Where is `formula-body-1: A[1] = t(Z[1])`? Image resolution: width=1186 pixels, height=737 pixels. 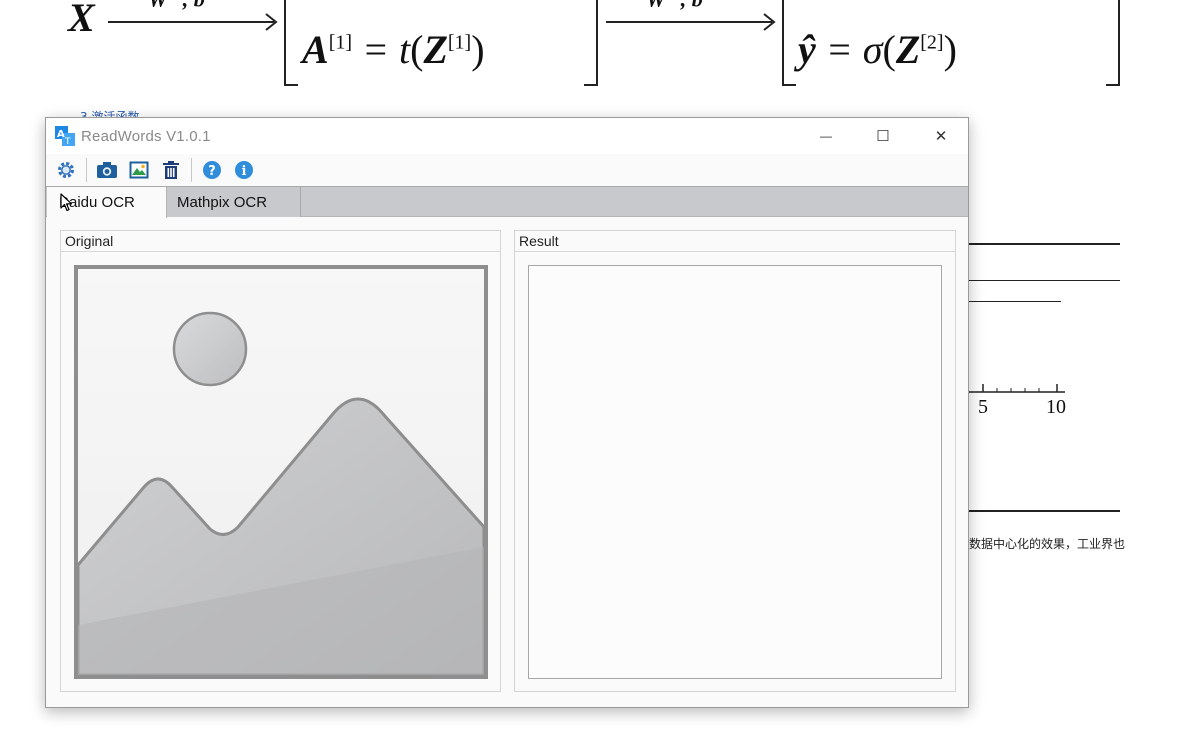
formula-body-1: A[1] = t(Z[1]) is located at coordinates (393, 49).